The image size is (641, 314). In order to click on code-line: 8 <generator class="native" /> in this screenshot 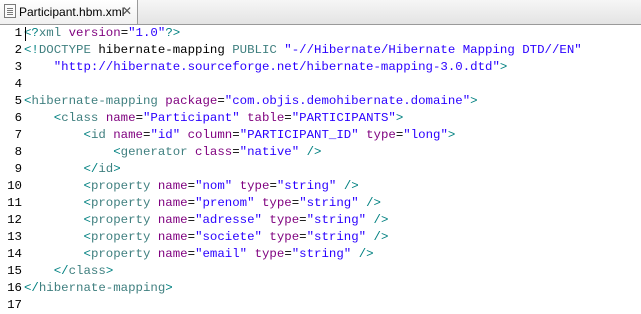, I will do `click(320, 152)`.